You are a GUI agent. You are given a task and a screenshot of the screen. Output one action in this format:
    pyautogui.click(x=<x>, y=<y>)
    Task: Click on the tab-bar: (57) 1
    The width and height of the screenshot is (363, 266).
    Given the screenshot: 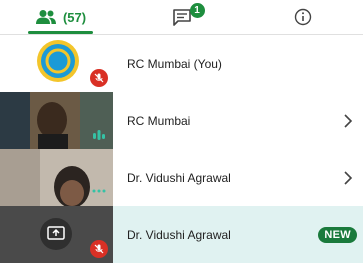 What is the action you would take?
    pyautogui.click(x=181, y=17)
    